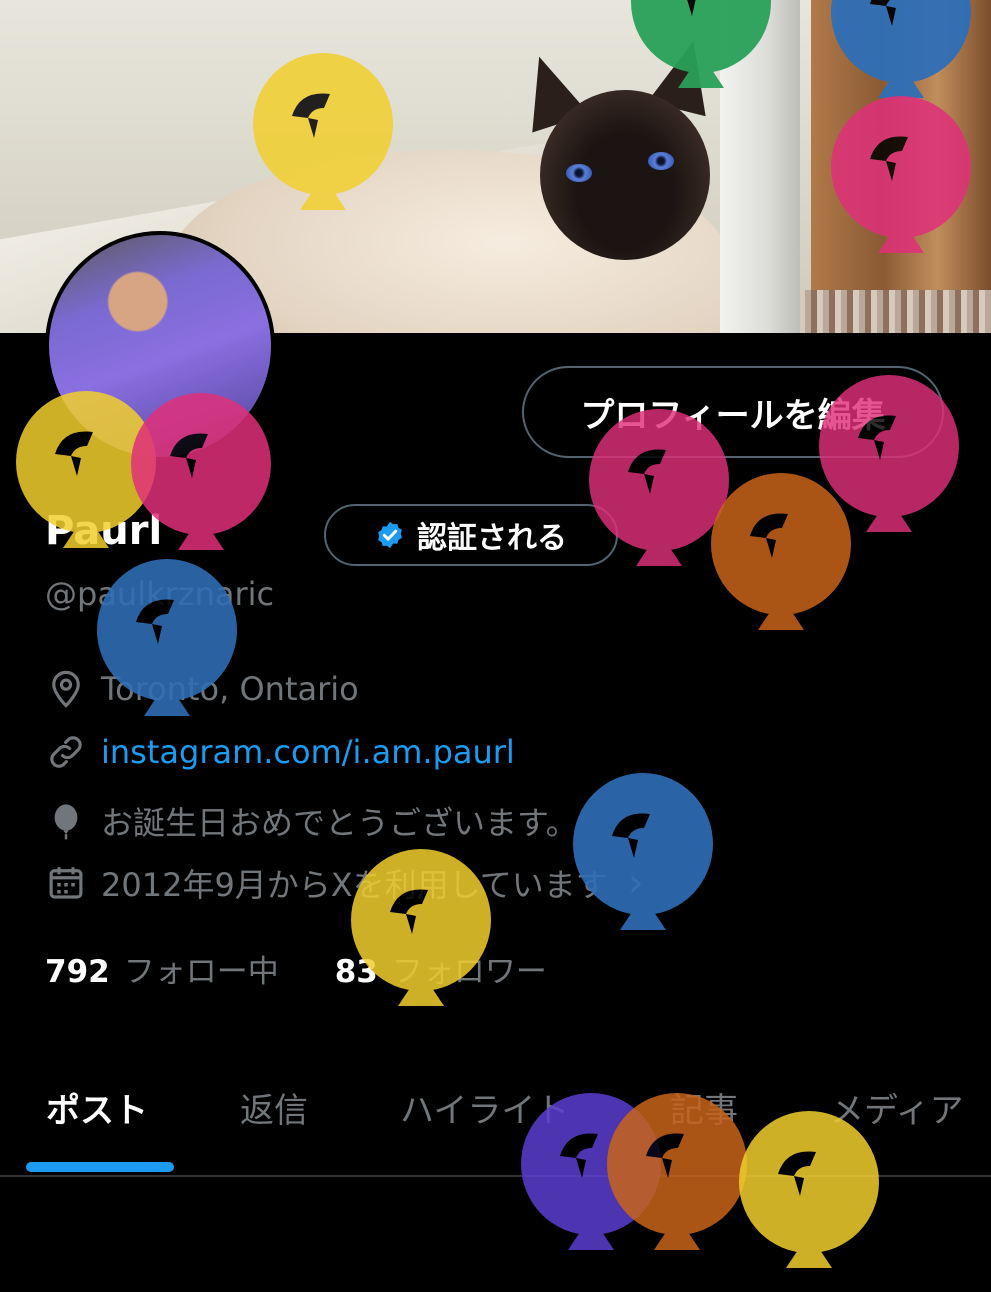  What do you see at coordinates (356, 972) in the screenshot?
I see `followers-count: 83` at bounding box center [356, 972].